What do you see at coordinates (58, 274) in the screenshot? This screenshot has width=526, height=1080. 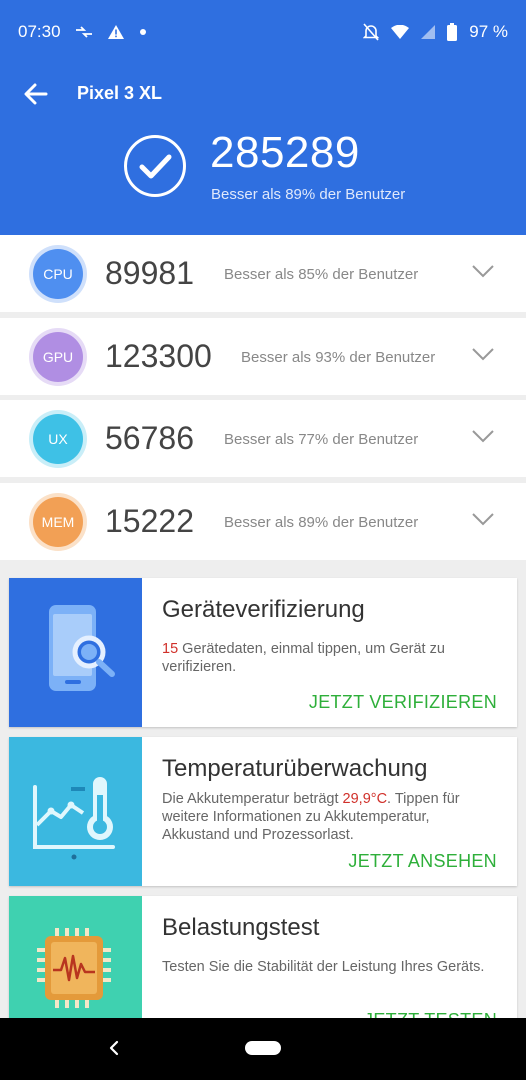 I see `cpu-badge: CPU` at bounding box center [58, 274].